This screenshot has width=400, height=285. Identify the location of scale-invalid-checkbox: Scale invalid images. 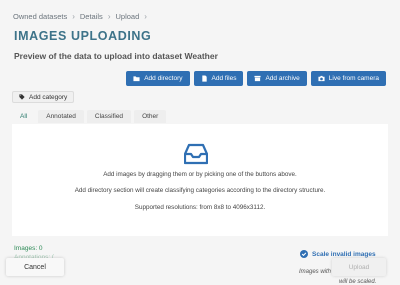
(338, 254).